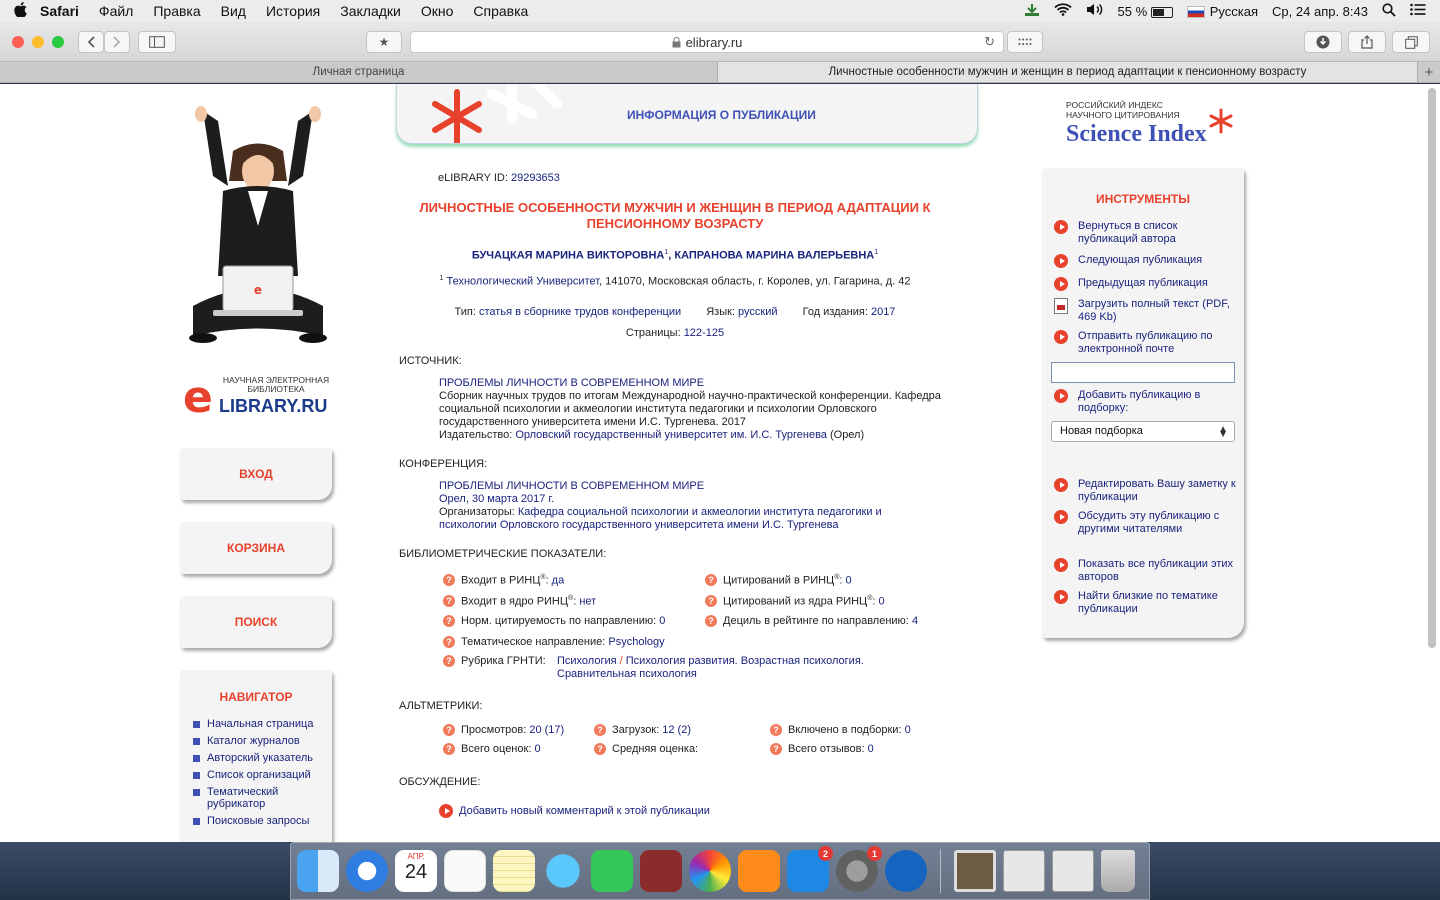 The width and height of the screenshot is (1440, 900). Describe the element at coordinates (256, 775) in the screenshot. I see `nav-item-organizations: Список организаций` at that location.